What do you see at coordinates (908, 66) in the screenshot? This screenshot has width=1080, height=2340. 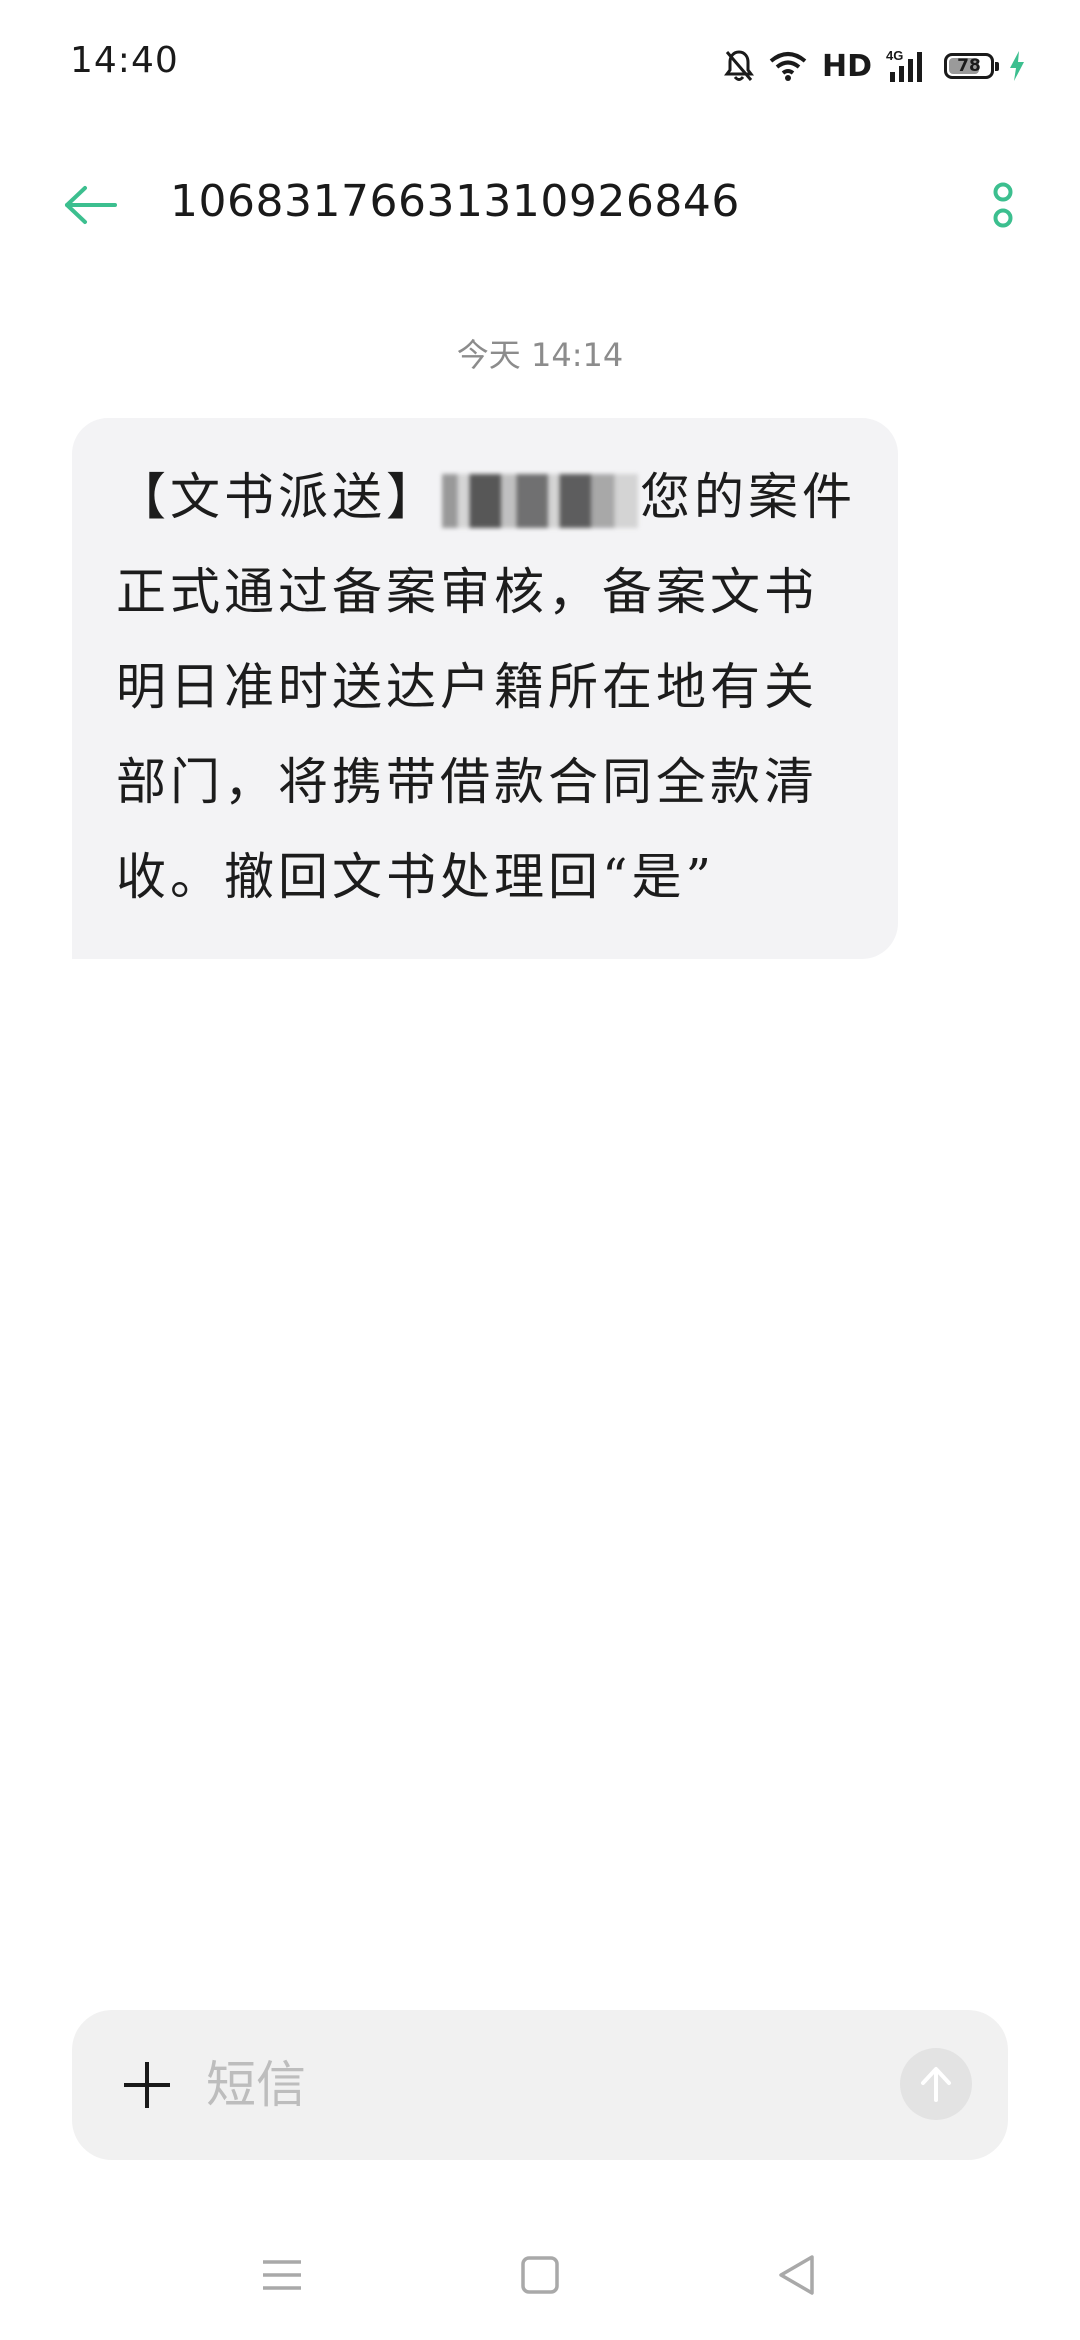 I see `signal-icon: 4G` at bounding box center [908, 66].